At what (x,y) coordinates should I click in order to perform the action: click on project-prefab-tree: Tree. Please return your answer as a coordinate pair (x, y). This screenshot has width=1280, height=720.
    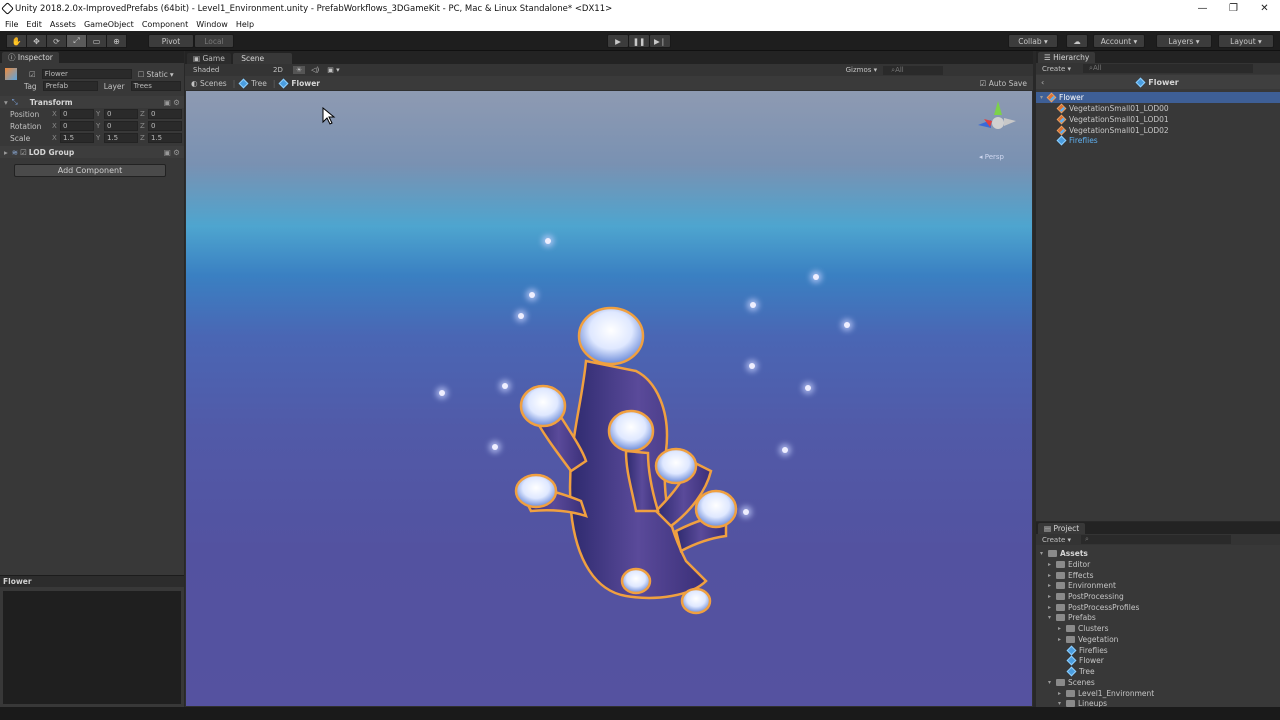
    Looking at the image, I should click on (1065, 671).